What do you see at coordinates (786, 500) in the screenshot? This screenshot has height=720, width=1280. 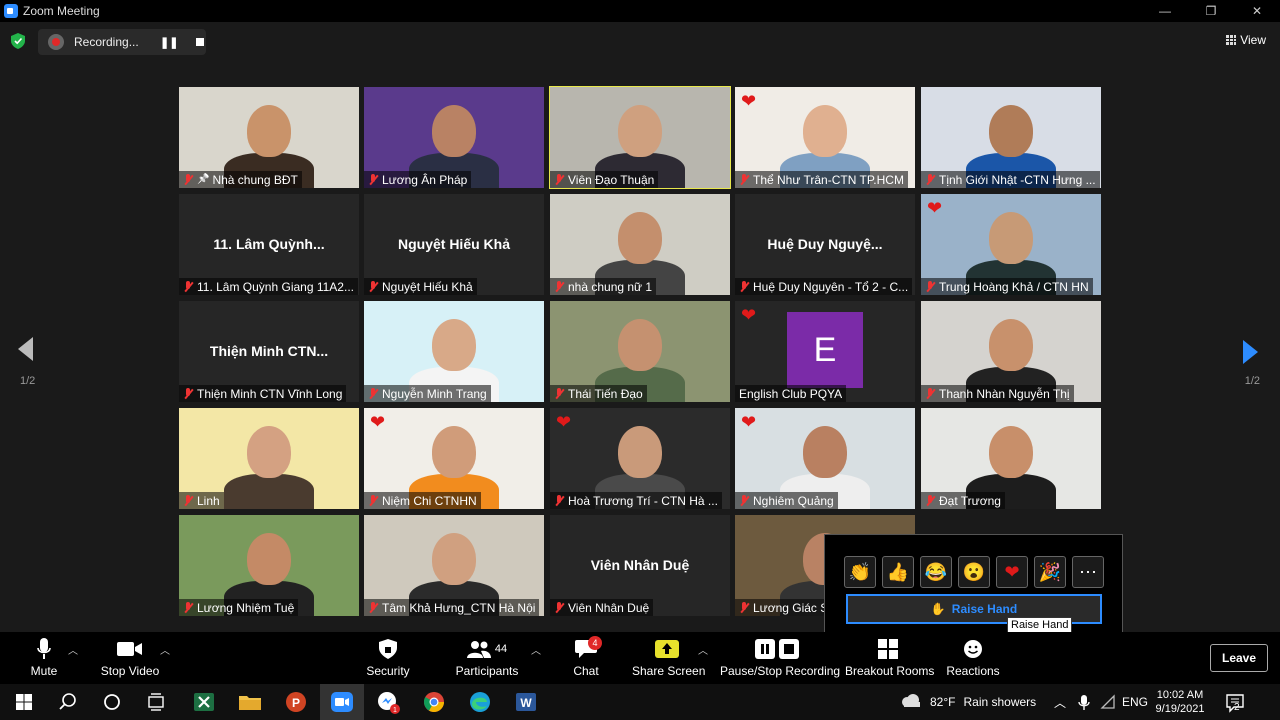 I see `participant-namebar: Nghiêm Quảng` at bounding box center [786, 500].